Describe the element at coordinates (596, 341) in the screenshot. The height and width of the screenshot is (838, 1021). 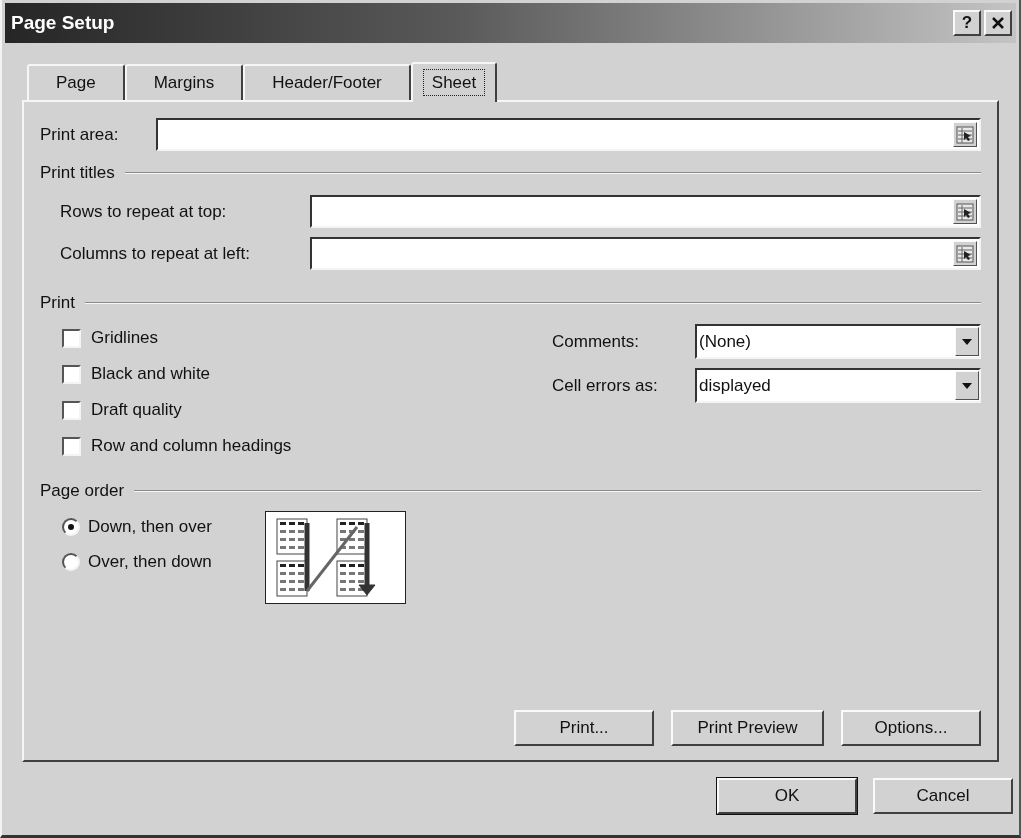
I see `dropdown-label: Comments:` at that location.